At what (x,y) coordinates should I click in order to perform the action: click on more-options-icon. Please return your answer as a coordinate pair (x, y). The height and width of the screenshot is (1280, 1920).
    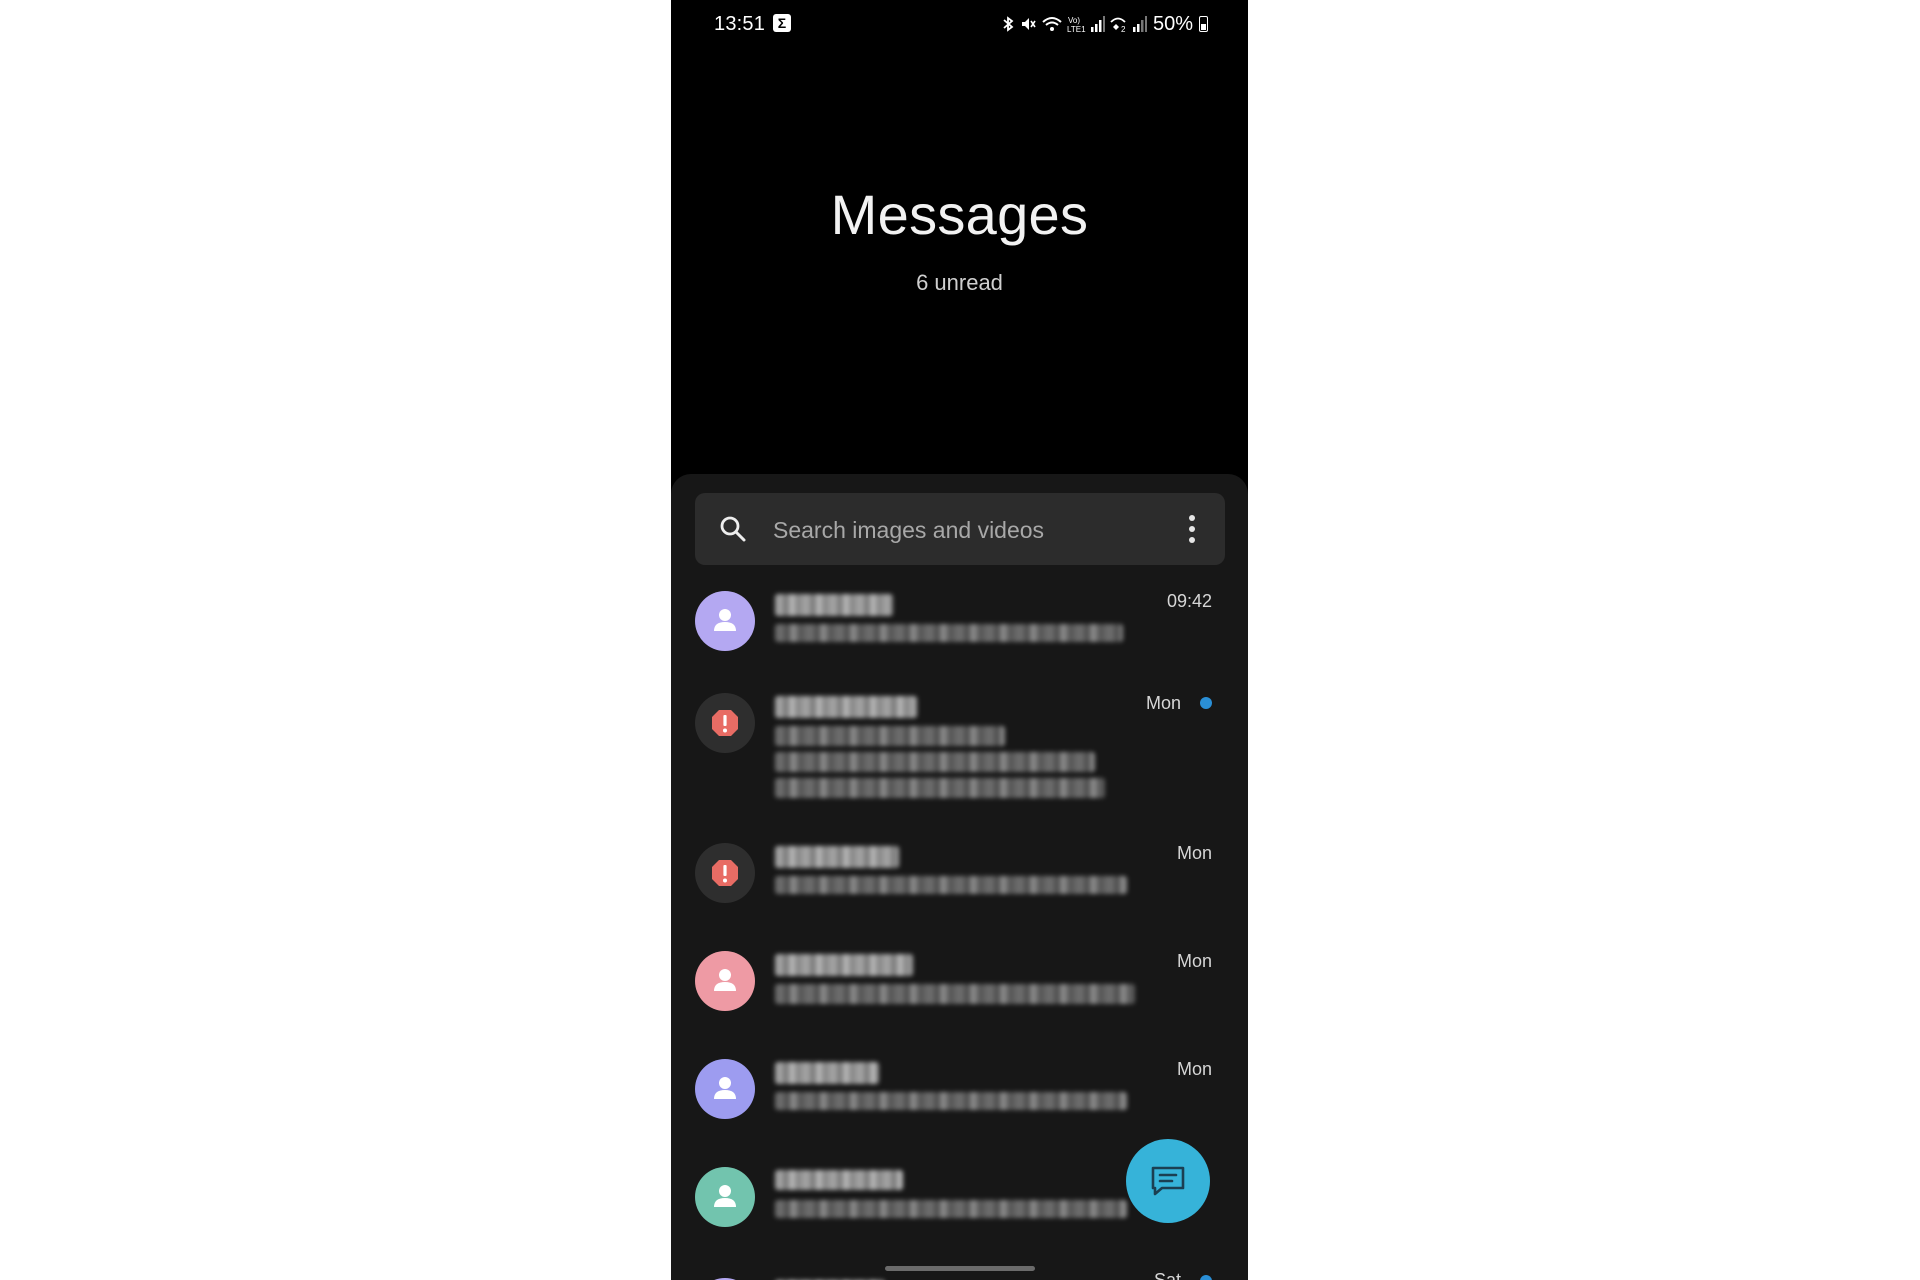
    Looking at the image, I should click on (1192, 529).